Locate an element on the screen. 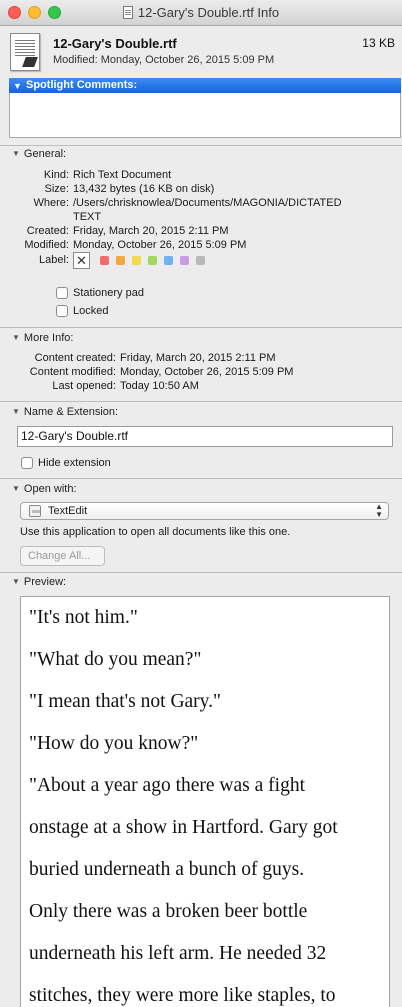 The width and height of the screenshot is (402, 1007). general-label: General: is located at coordinates (45, 154).